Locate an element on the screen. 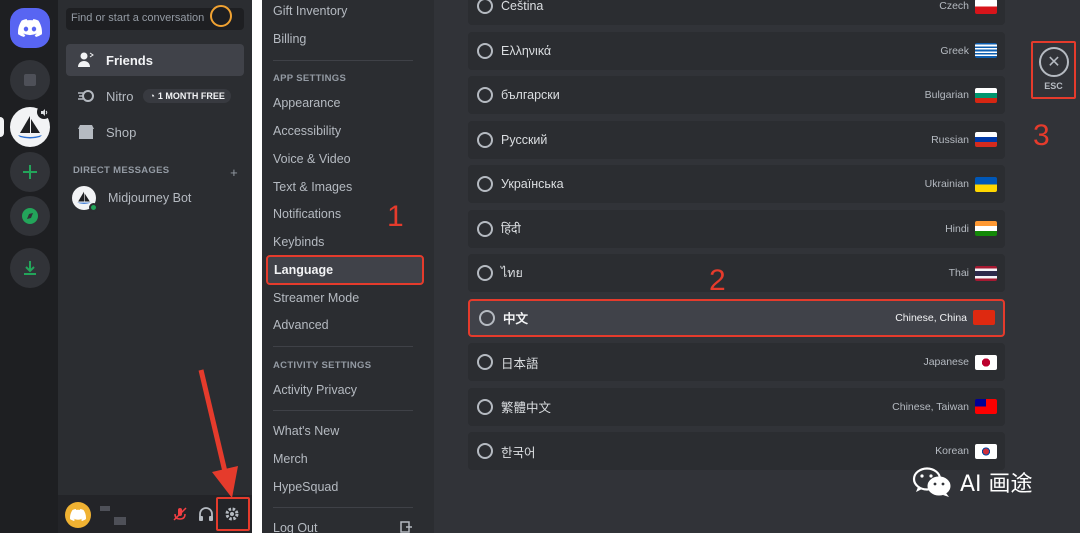 This screenshot has width=1080, height=533. language-english-name: Chinese, China is located at coordinates (931, 317).